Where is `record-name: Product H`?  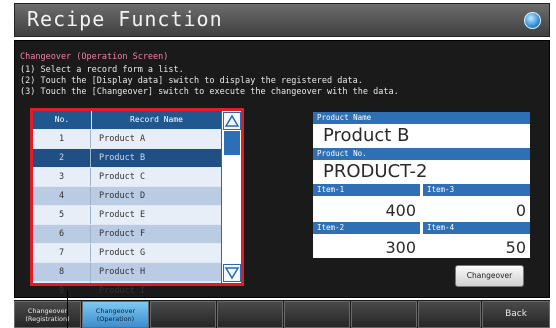
record-name: Product H is located at coordinates (122, 272).